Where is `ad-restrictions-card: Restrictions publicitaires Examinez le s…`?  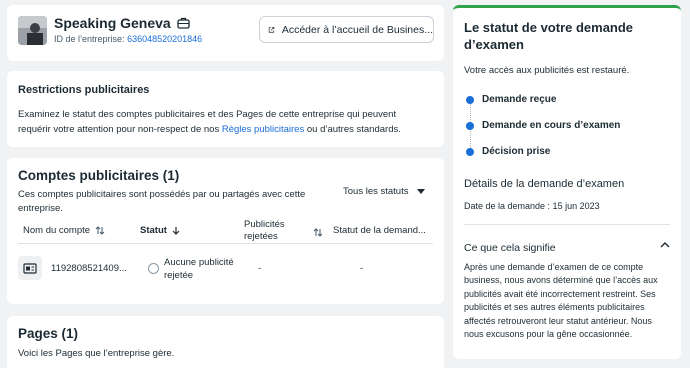
ad-restrictions-card: Restrictions publicitaires Examinez le s… is located at coordinates (225, 109).